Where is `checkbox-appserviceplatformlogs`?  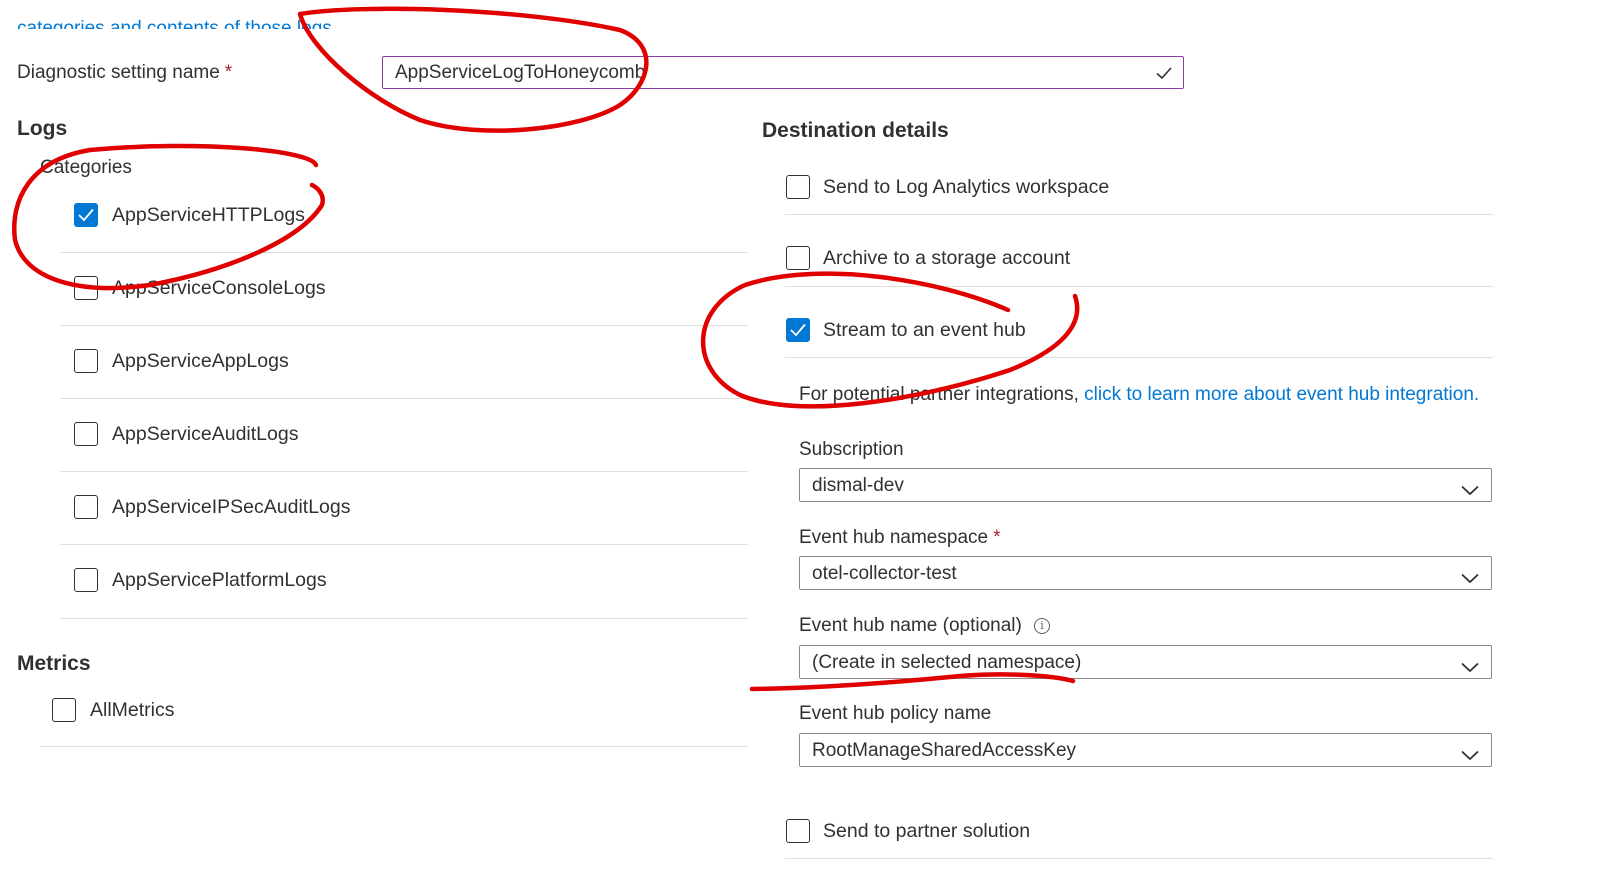 checkbox-appserviceplatformlogs is located at coordinates (86, 580).